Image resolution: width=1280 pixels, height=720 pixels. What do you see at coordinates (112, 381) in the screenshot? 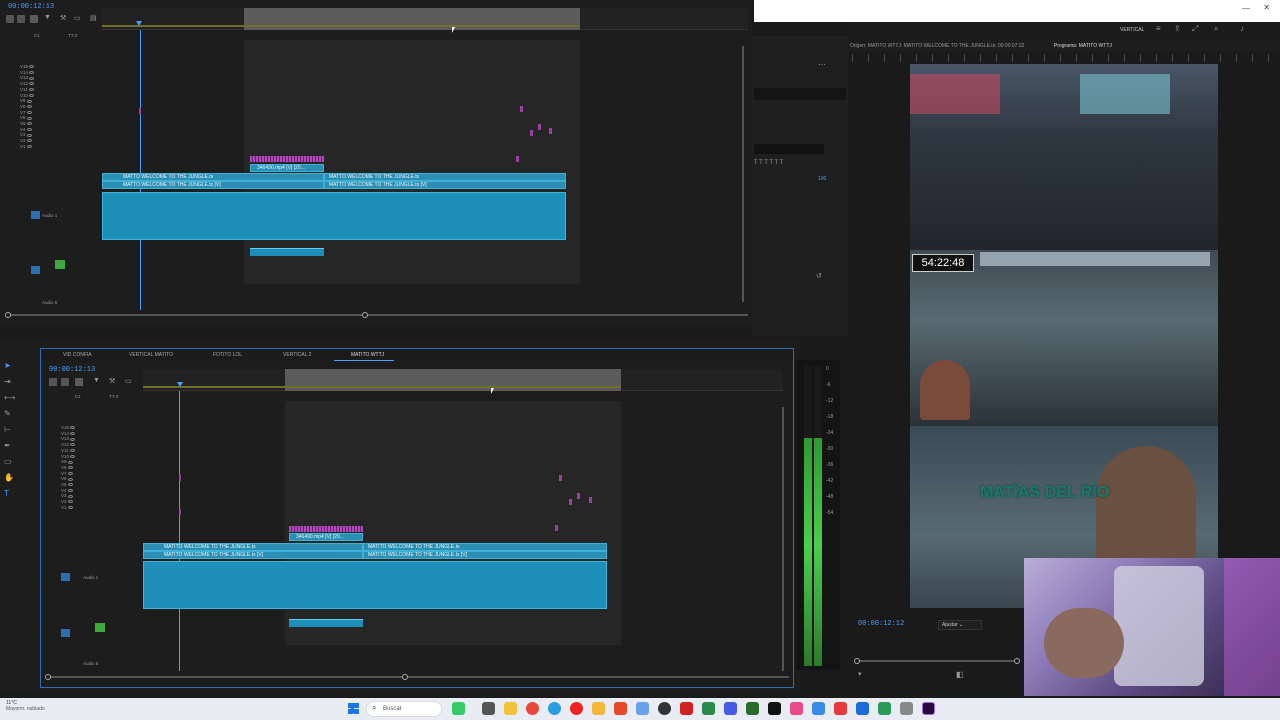
I see `wrench-icon: ⚒` at bounding box center [112, 381].